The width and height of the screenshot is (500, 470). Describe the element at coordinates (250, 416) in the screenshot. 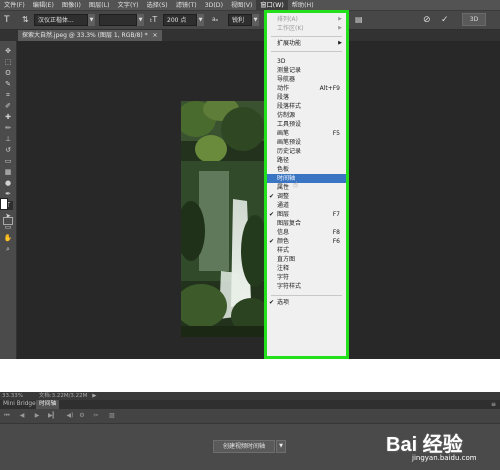

I see `timeline-controls: ⏮ ◀ ▶ ▶▎ ◀) ⚙ ✂ ▨` at that location.